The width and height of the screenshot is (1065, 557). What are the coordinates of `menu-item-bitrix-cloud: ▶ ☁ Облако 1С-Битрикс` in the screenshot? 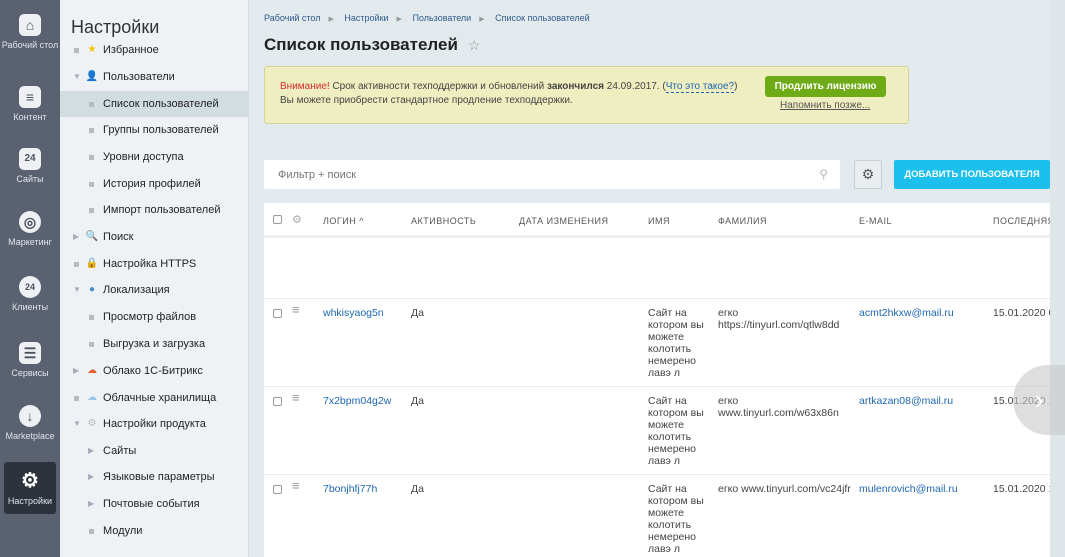 It's located at (154, 371).